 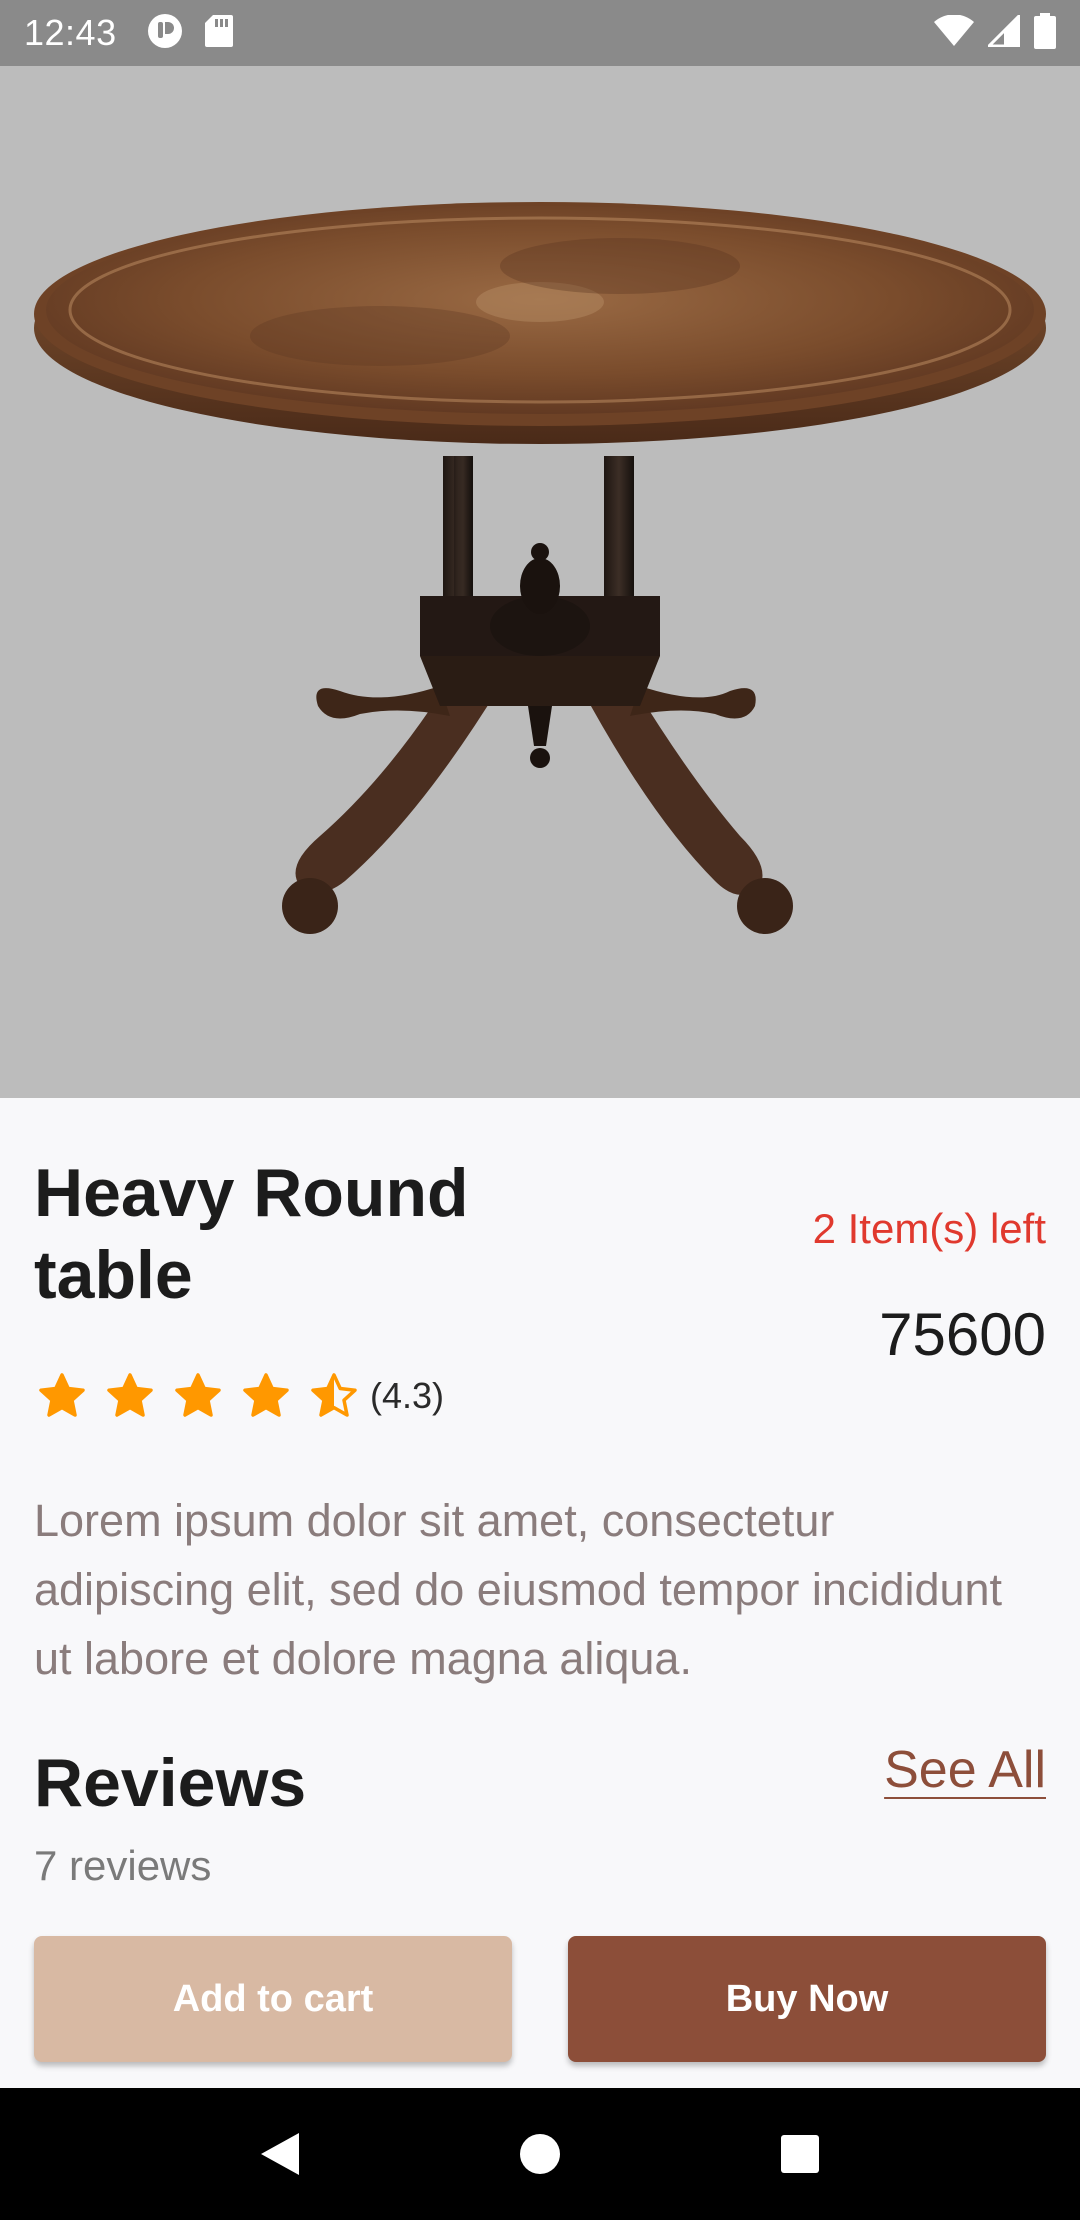 What do you see at coordinates (123, 1865) in the screenshot?
I see `reviews-count: 7 reviews` at bounding box center [123, 1865].